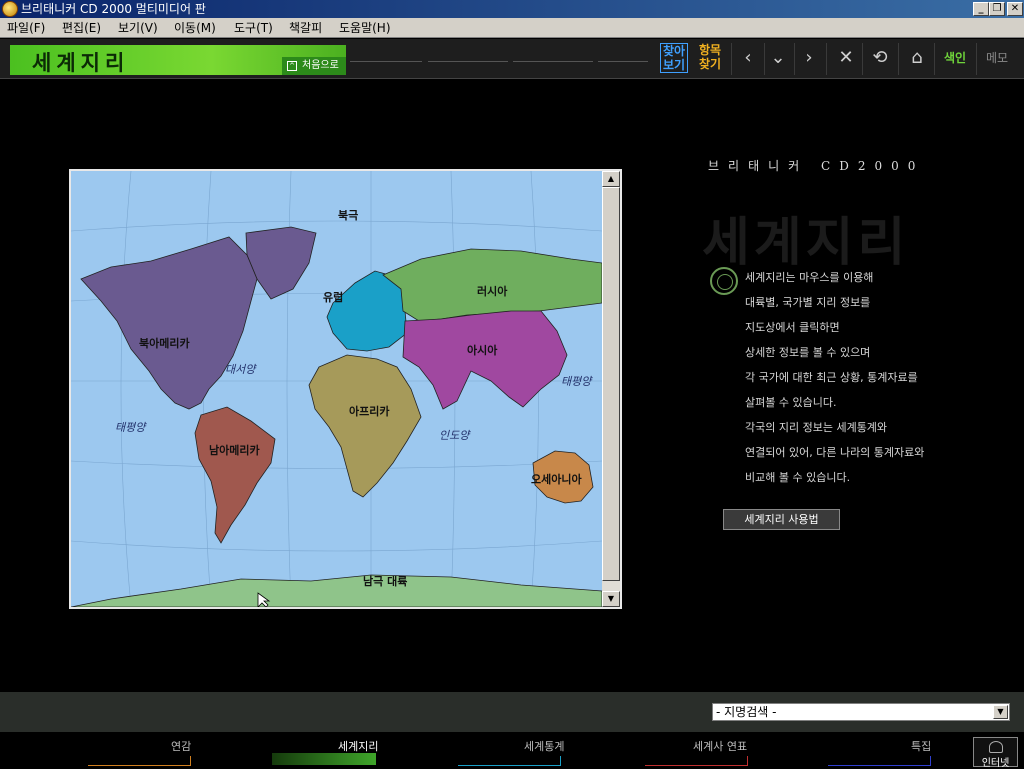 This screenshot has width=1024, height=769. Describe the element at coordinates (778, 58) in the screenshot. I see `history-dropdown-icon: ⌄` at that location.